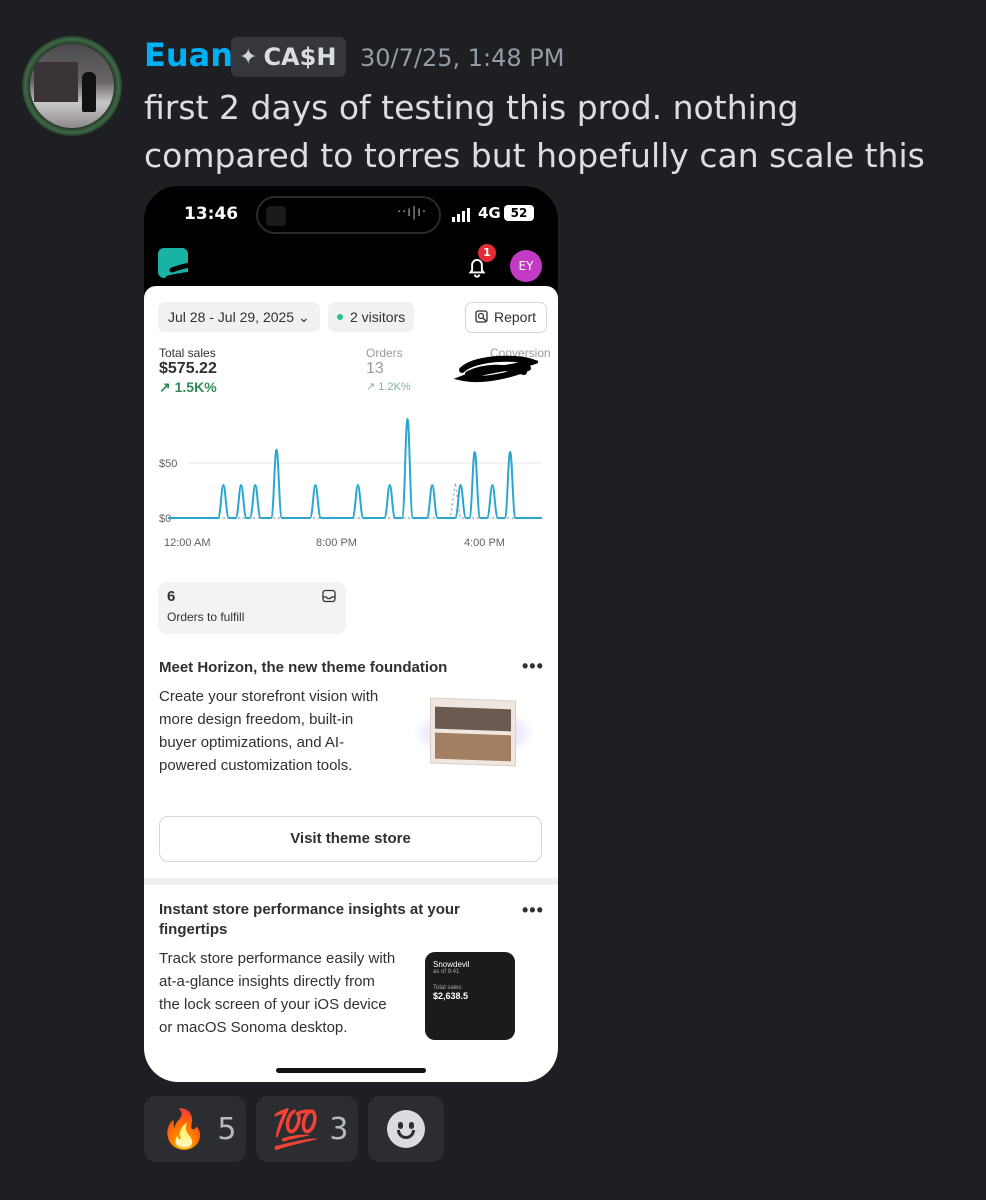 The image size is (986, 1200). Describe the element at coordinates (489, 213) in the screenshot. I see `network-type: 4G` at that location.